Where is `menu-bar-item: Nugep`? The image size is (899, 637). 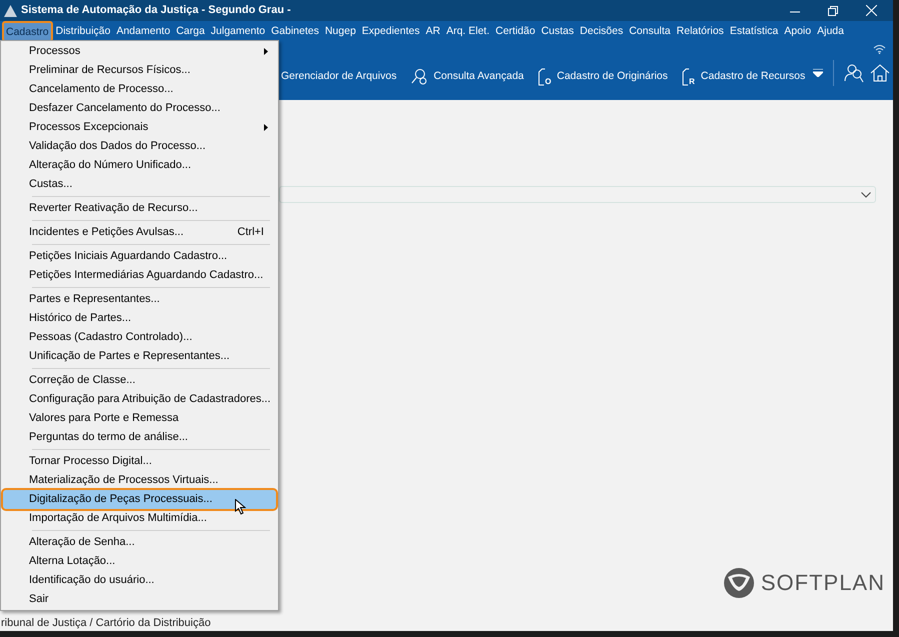
menu-bar-item: Nugep is located at coordinates (340, 32).